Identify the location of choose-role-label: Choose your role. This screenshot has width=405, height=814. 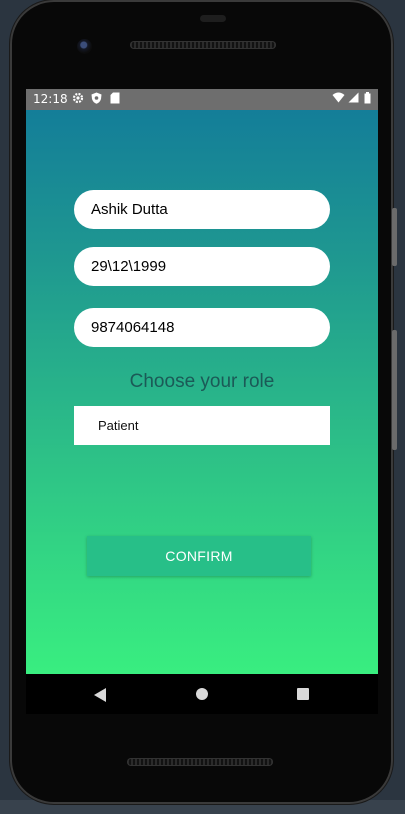
(202, 381).